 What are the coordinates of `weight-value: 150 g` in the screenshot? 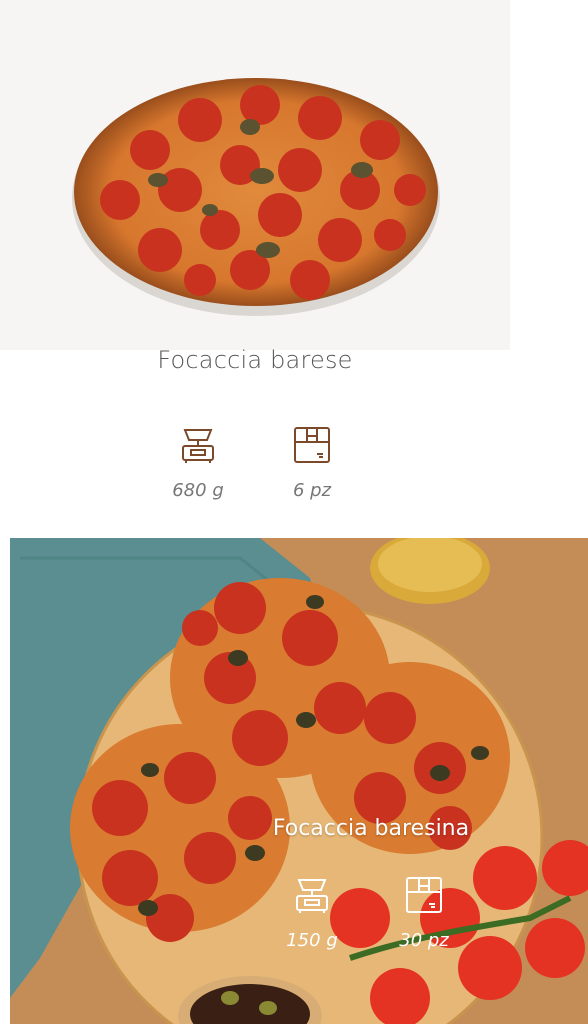 It's located at (312, 940).